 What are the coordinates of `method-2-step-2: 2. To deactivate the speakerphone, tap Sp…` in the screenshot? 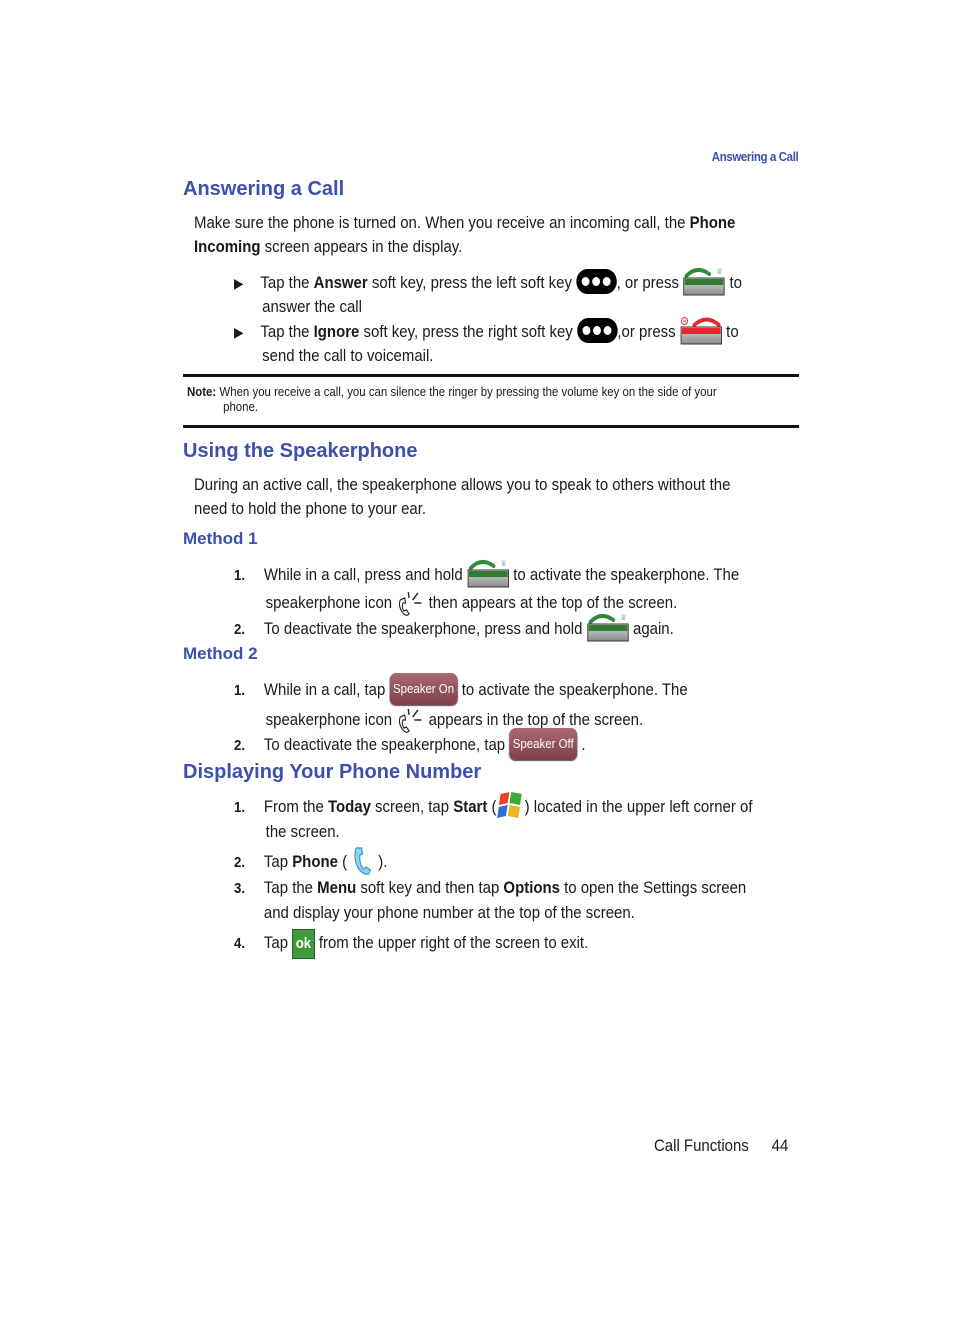 It's located at (515, 744).